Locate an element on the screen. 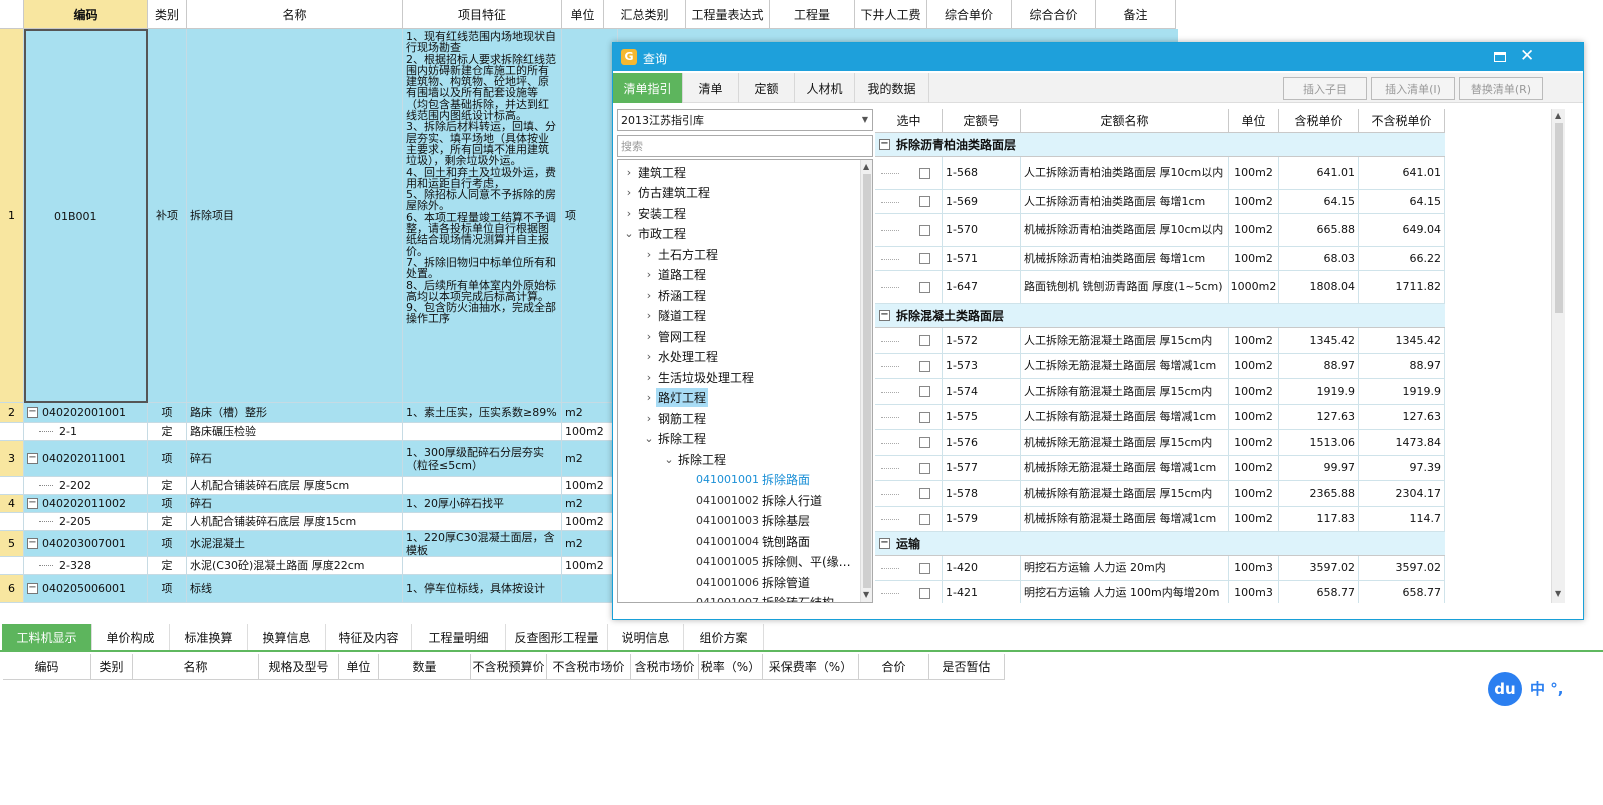 The image size is (1603, 805). tax-price-cell: 3597.02 is located at coordinates (1319, 568).